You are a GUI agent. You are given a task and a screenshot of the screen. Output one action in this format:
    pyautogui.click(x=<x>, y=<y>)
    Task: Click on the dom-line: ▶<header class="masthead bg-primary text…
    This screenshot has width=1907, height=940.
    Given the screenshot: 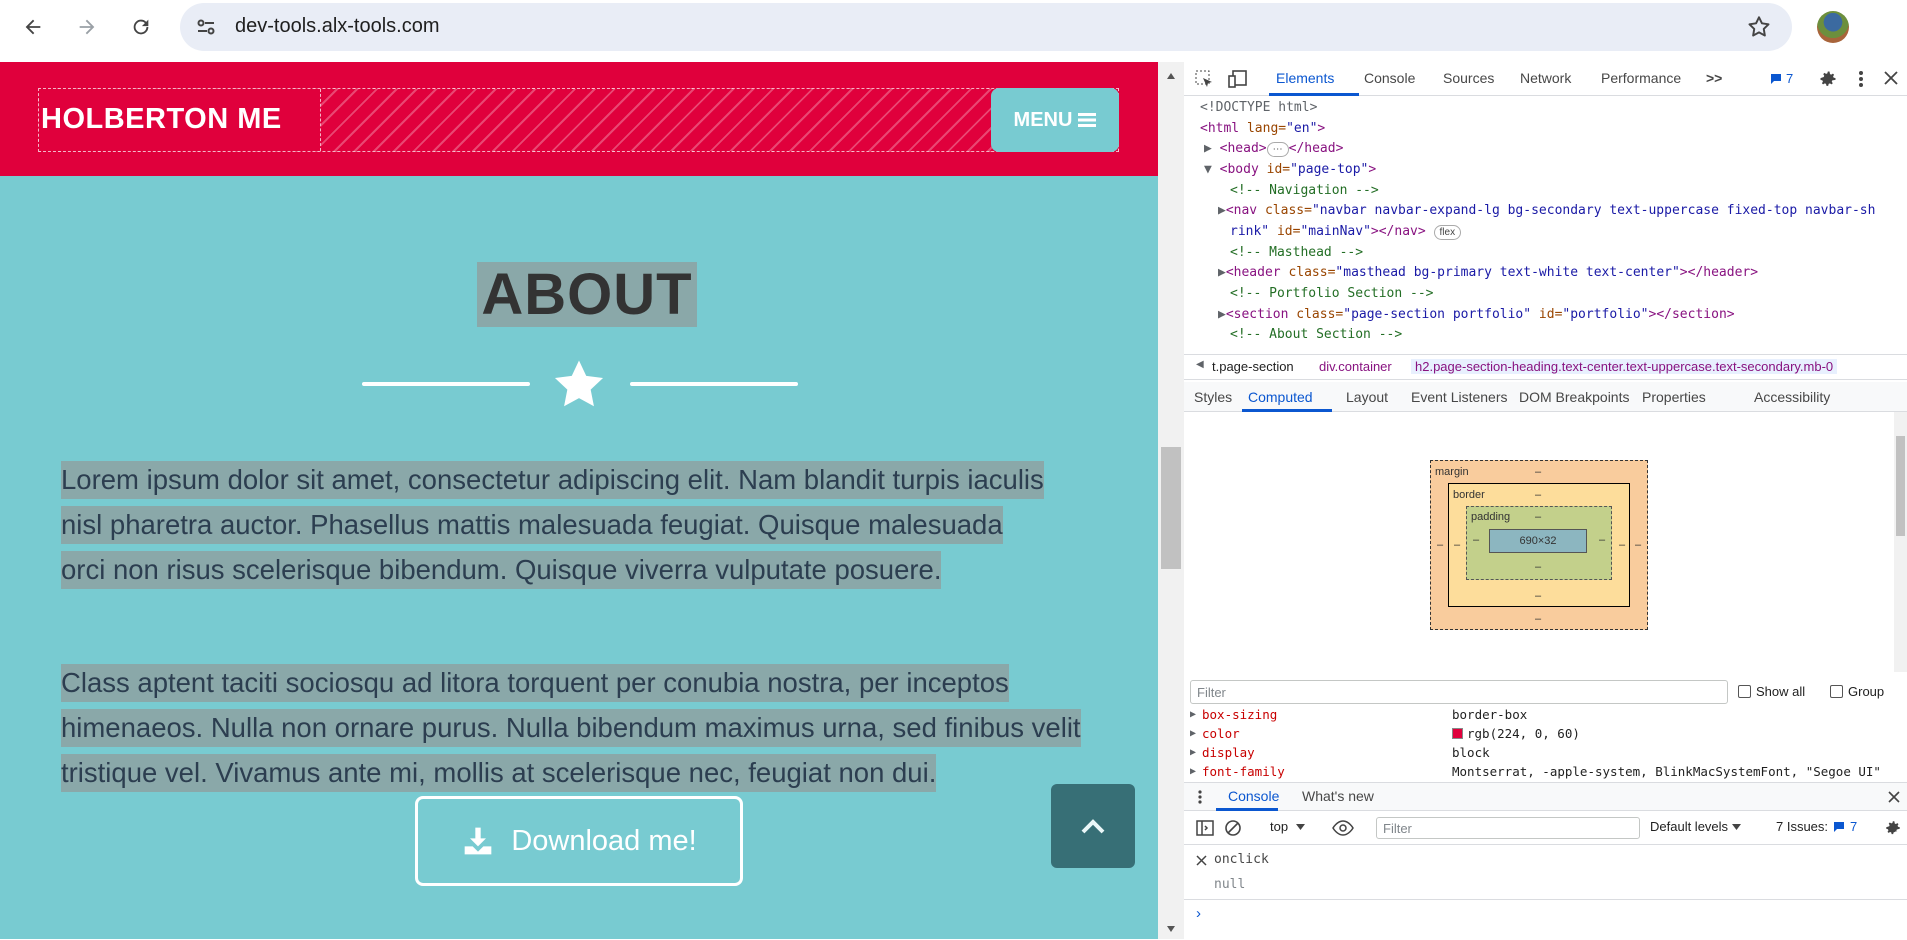 What is the action you would take?
    pyautogui.click(x=1488, y=273)
    